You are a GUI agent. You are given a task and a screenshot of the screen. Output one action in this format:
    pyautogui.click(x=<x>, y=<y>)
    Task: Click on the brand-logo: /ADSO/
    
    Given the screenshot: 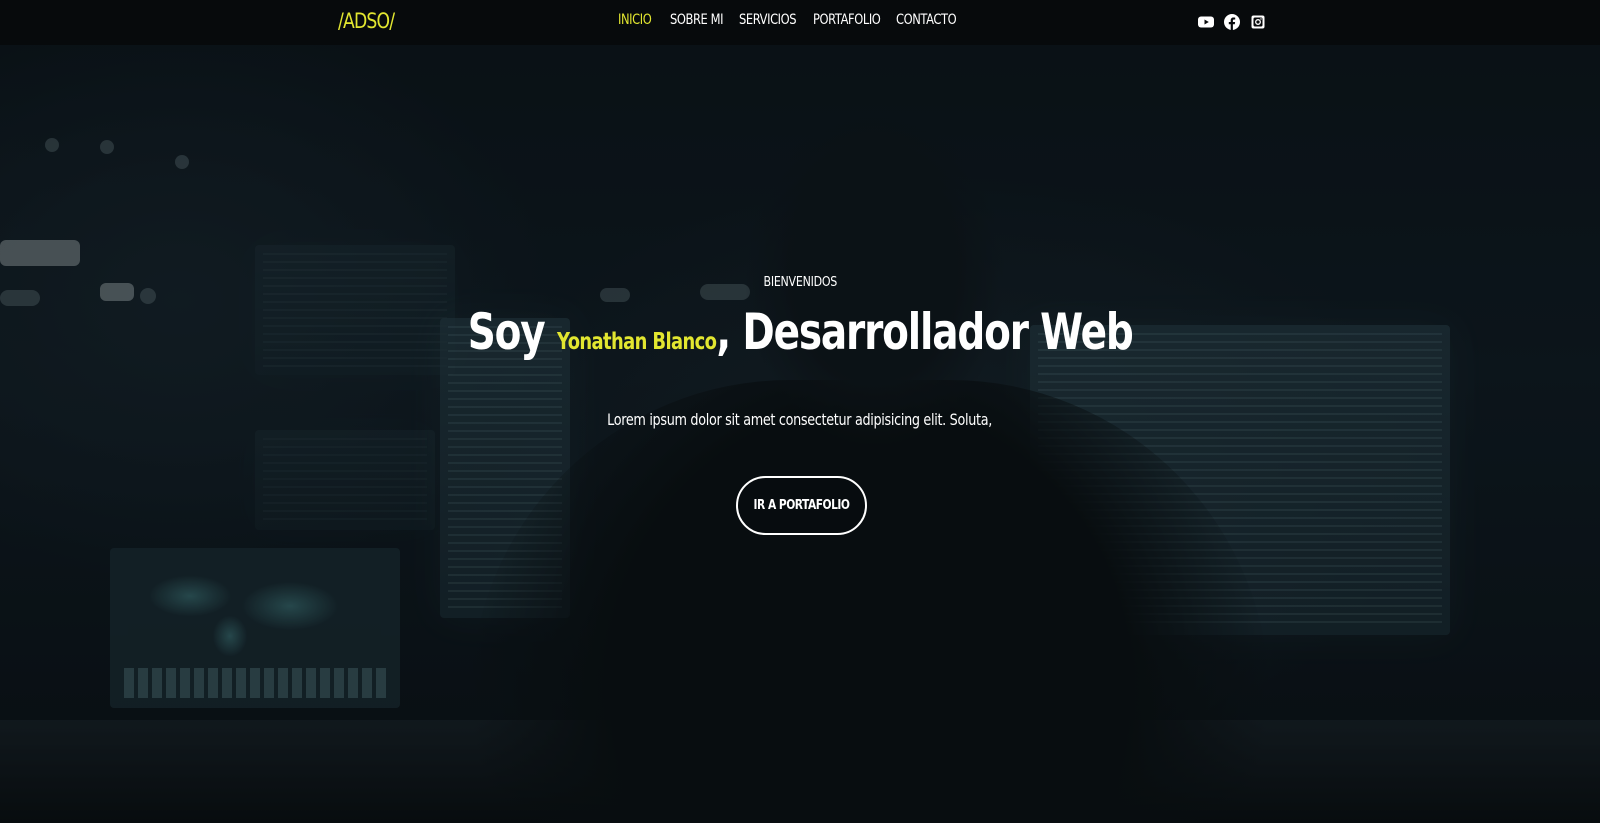 What is the action you would take?
    pyautogui.click(x=366, y=21)
    